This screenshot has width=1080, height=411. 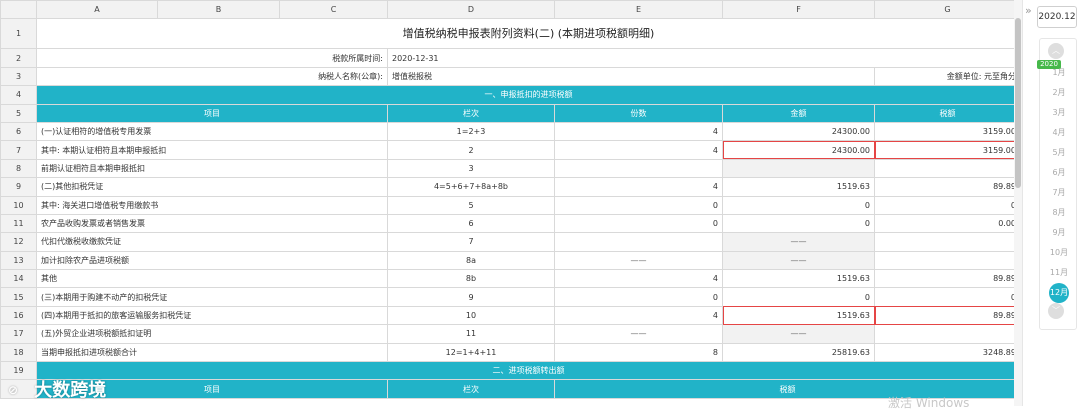 What do you see at coordinates (528, 95) in the screenshot?
I see `section-header-deductible: 一、申报抵扣的进项税额` at bounding box center [528, 95].